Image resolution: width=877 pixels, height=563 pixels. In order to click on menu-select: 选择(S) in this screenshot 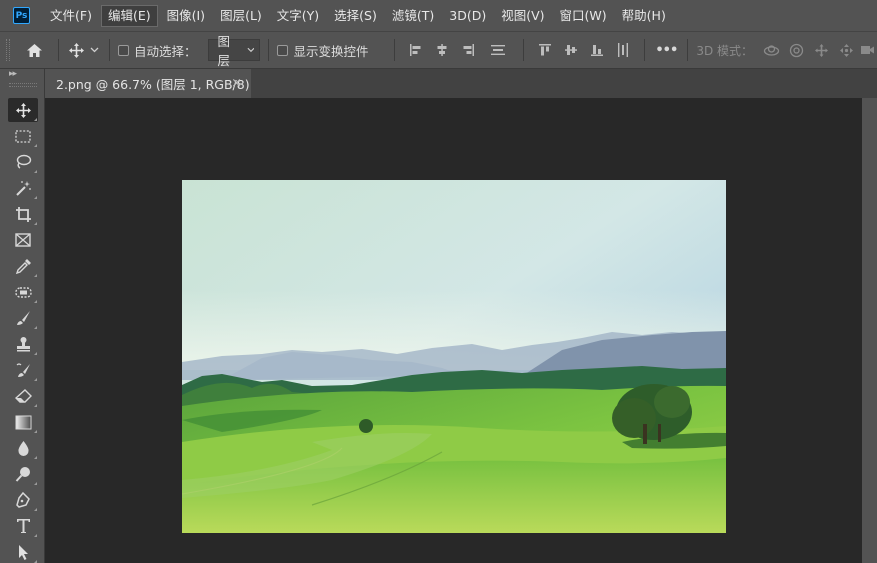, I will do `click(355, 16)`.